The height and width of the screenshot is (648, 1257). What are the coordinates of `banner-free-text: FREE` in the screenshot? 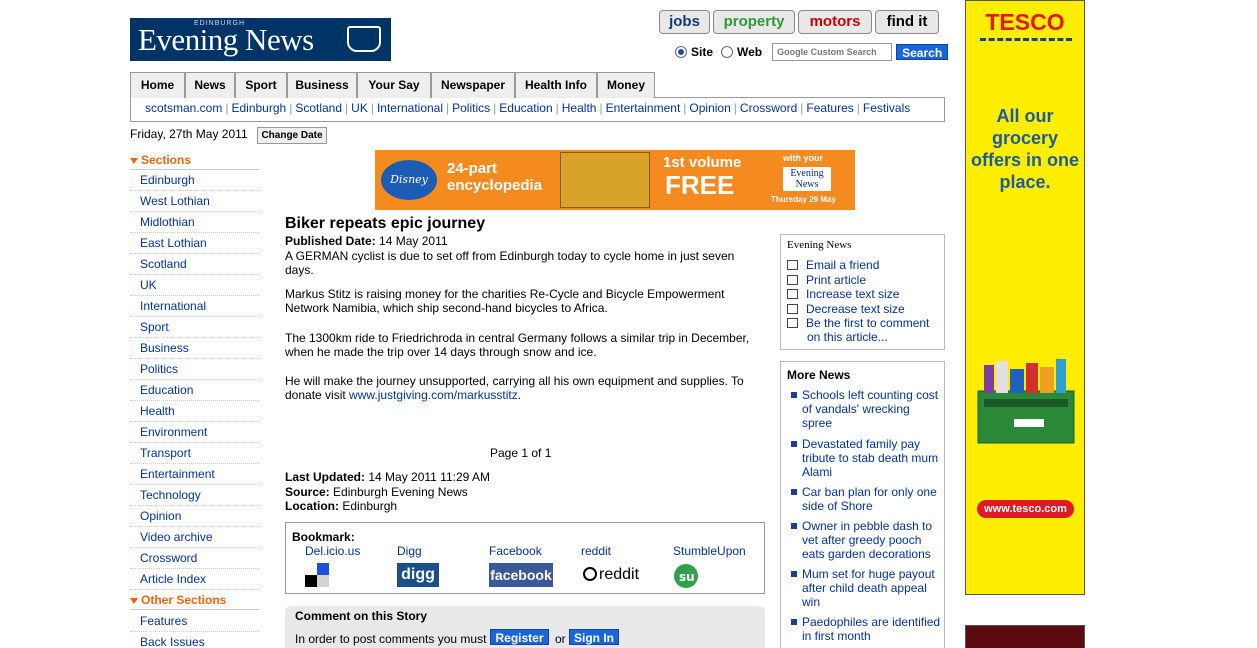 It's located at (700, 185).